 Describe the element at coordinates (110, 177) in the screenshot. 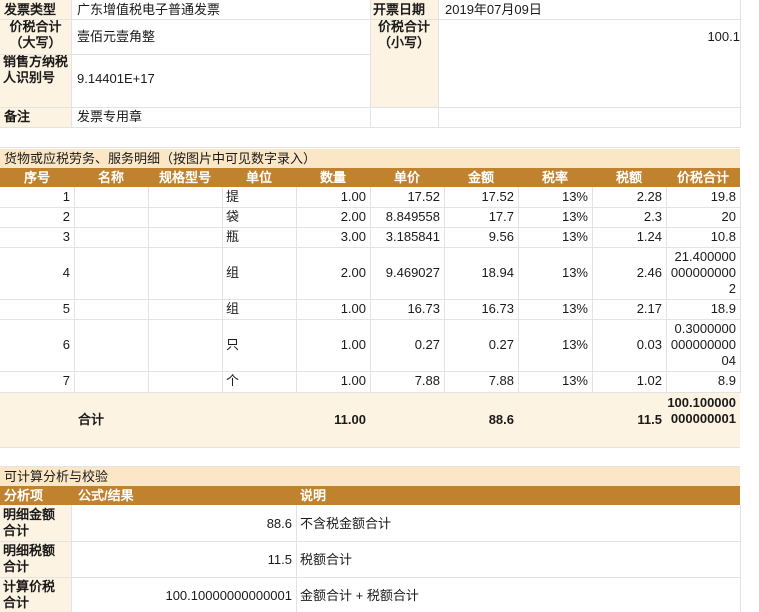

I see `header-name: 名称` at that location.